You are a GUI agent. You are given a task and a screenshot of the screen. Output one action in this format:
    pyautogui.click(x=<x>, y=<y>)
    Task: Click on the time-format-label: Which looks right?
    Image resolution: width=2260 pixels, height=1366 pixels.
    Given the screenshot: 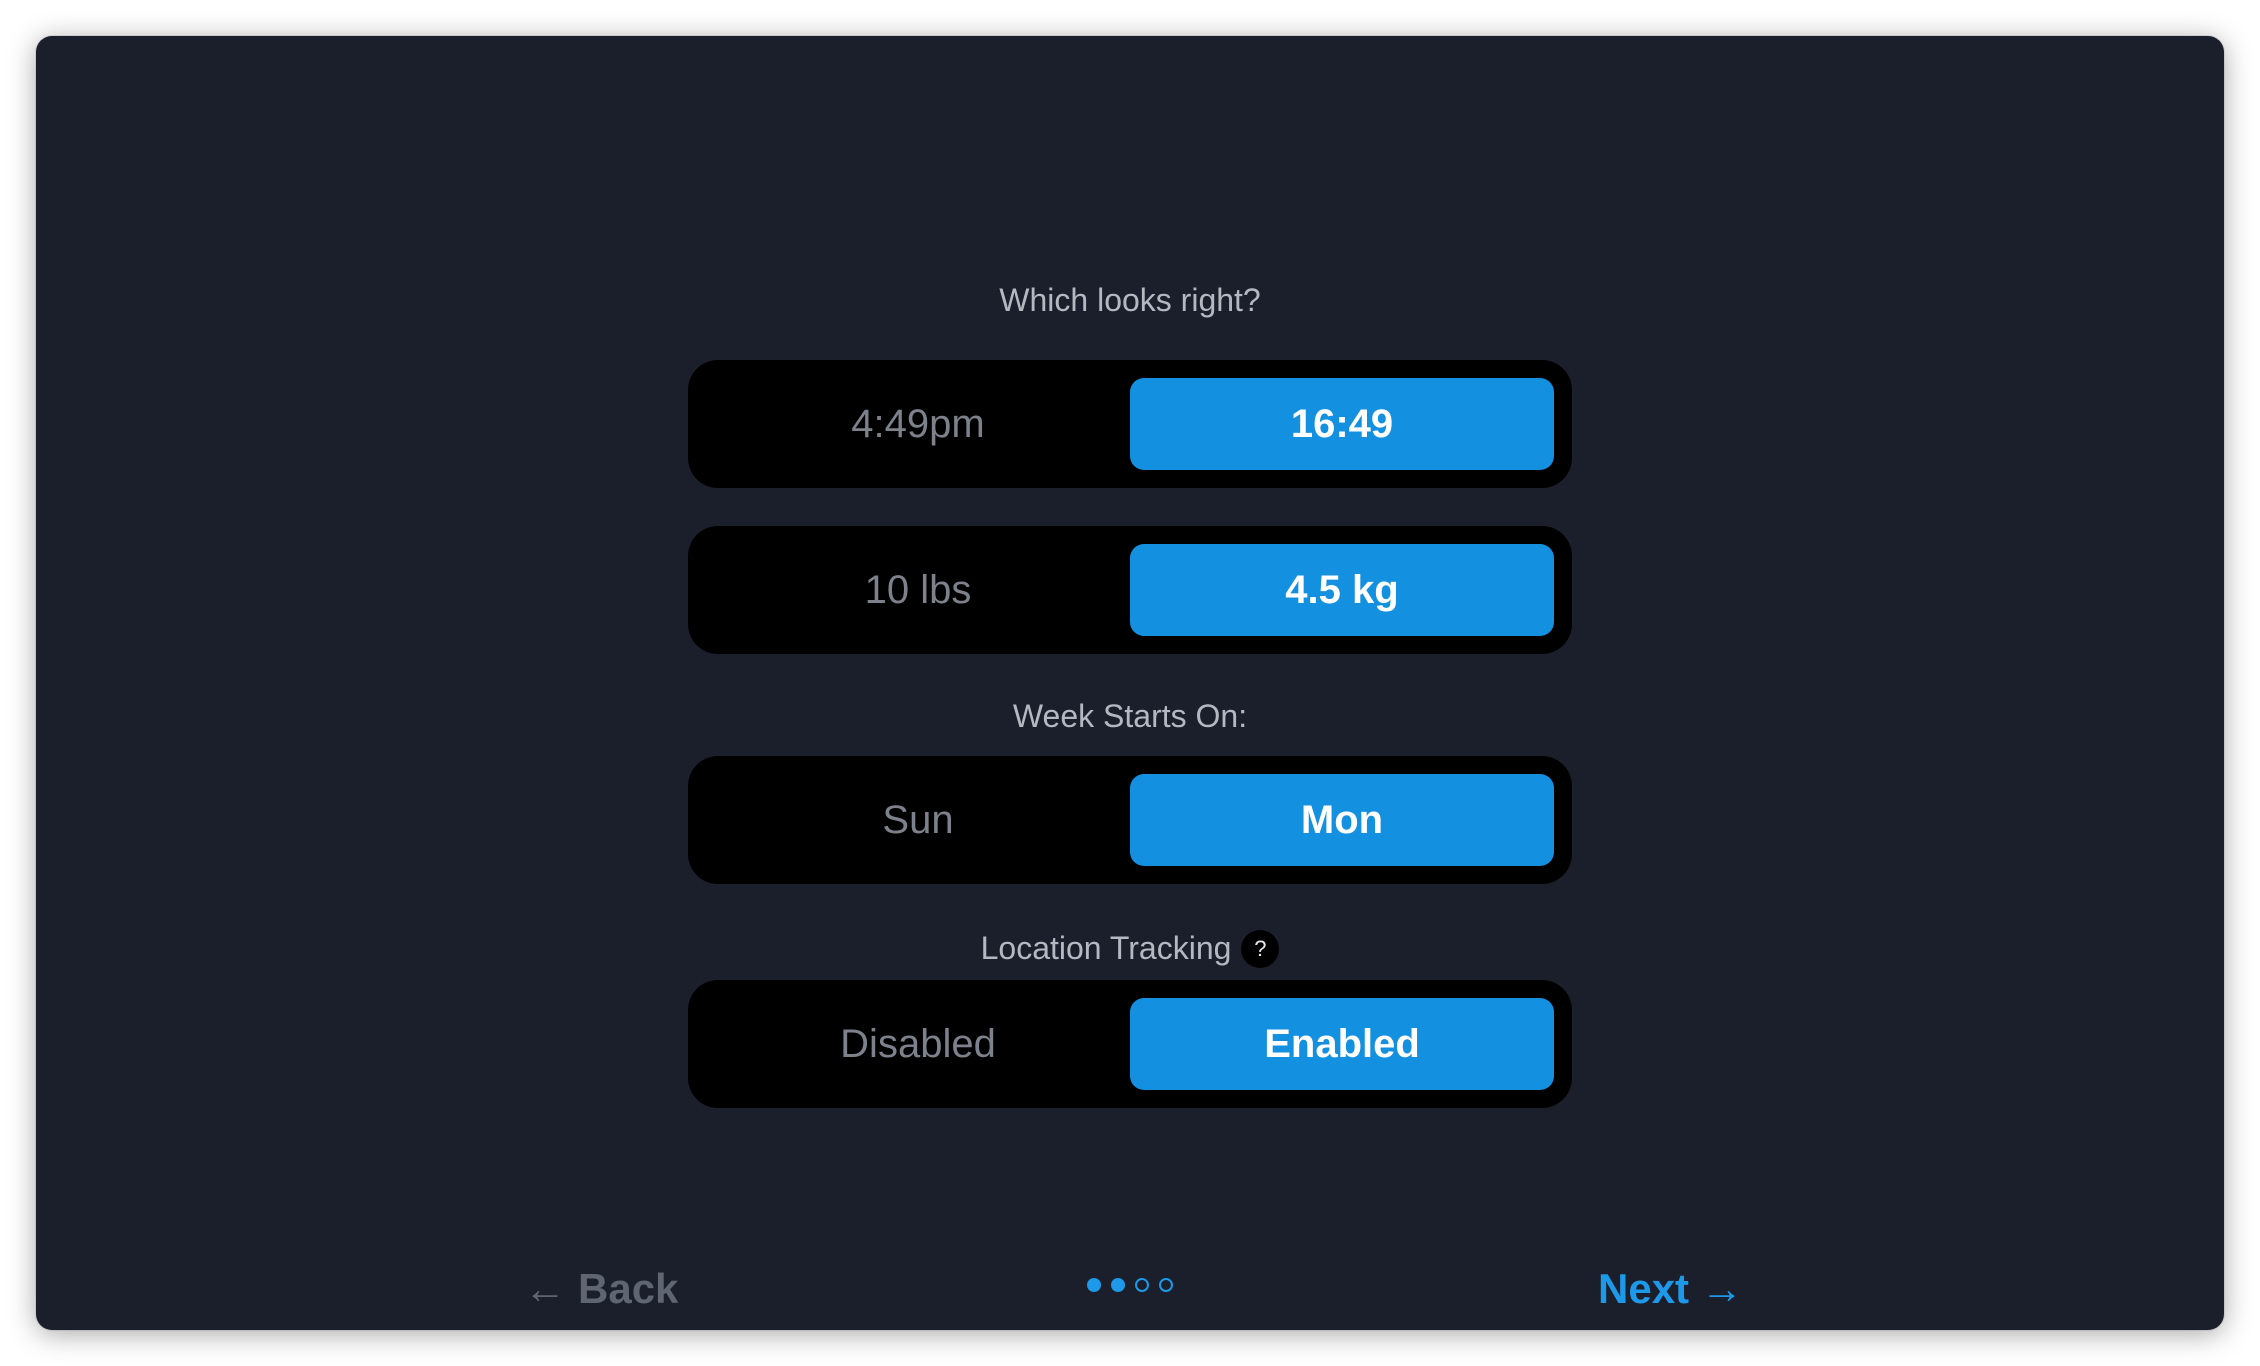 What is the action you would take?
    pyautogui.click(x=1130, y=300)
    